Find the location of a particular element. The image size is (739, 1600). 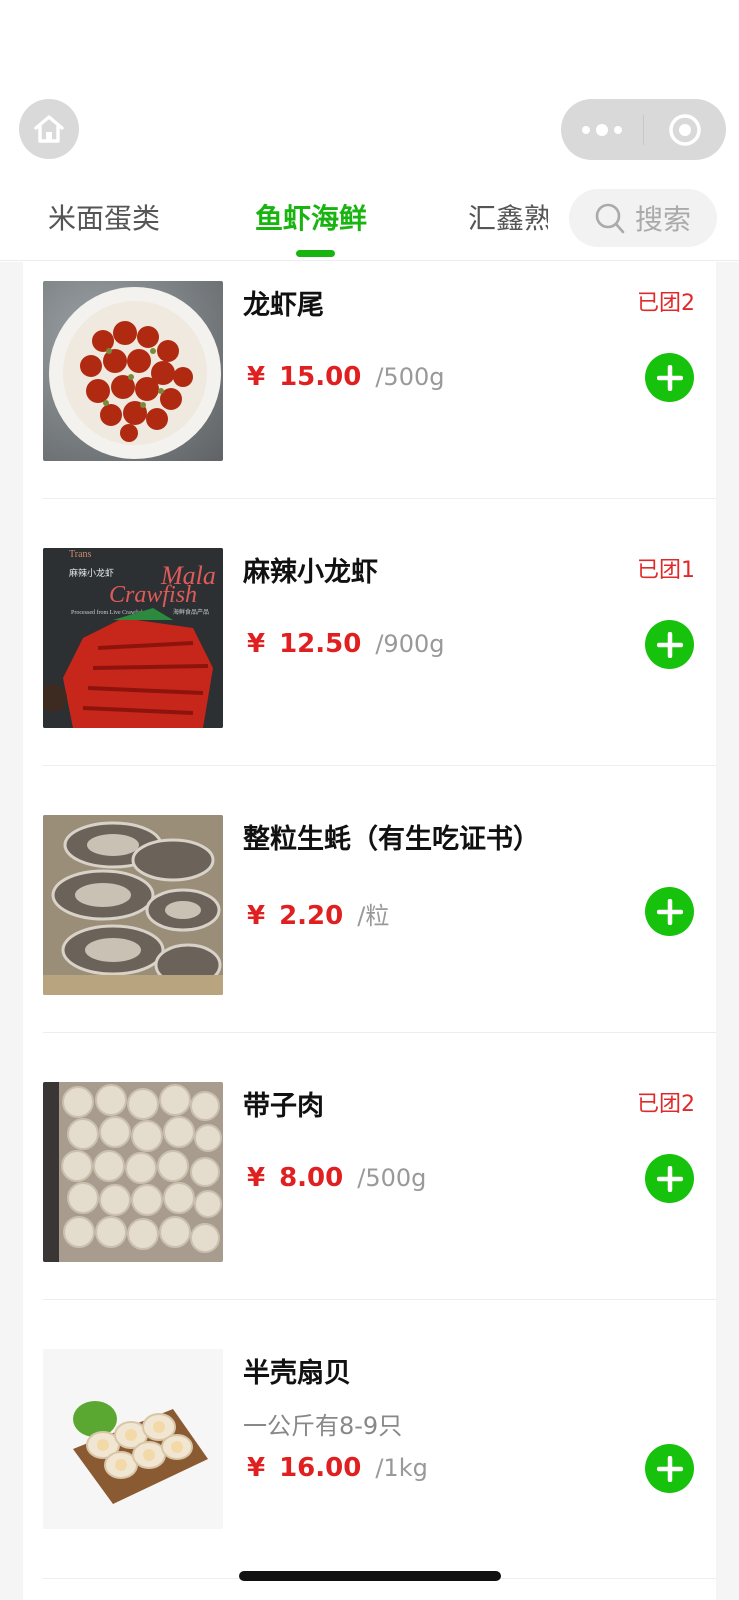

home-button is located at coordinates (49, 129).